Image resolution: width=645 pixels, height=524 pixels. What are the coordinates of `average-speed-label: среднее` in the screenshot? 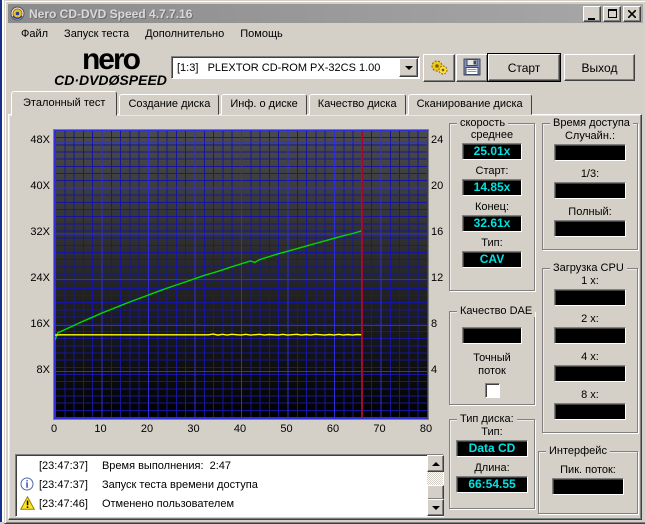 It's located at (492, 135).